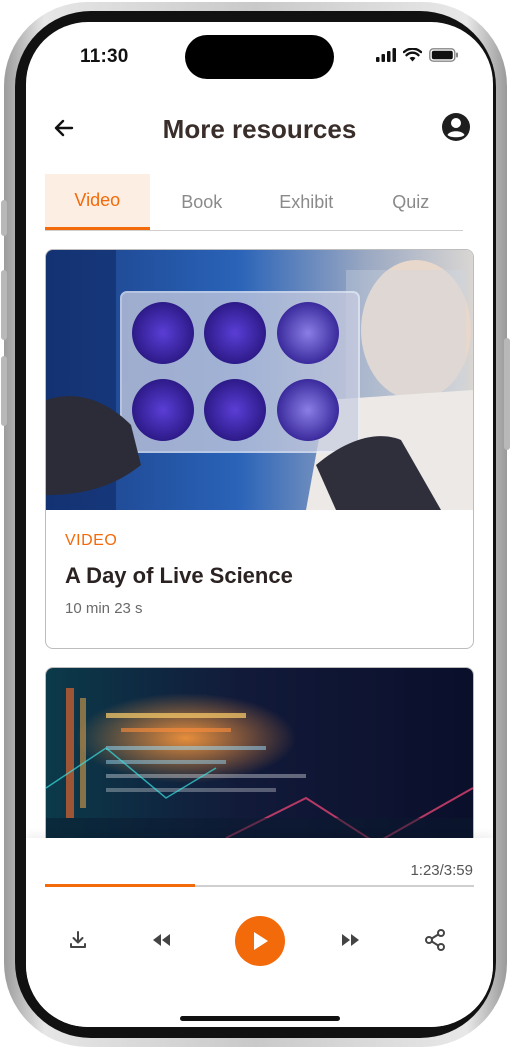 Image resolution: width=512 pixels, height=1050 pixels. I want to click on silent-switch, so click(4, 218).